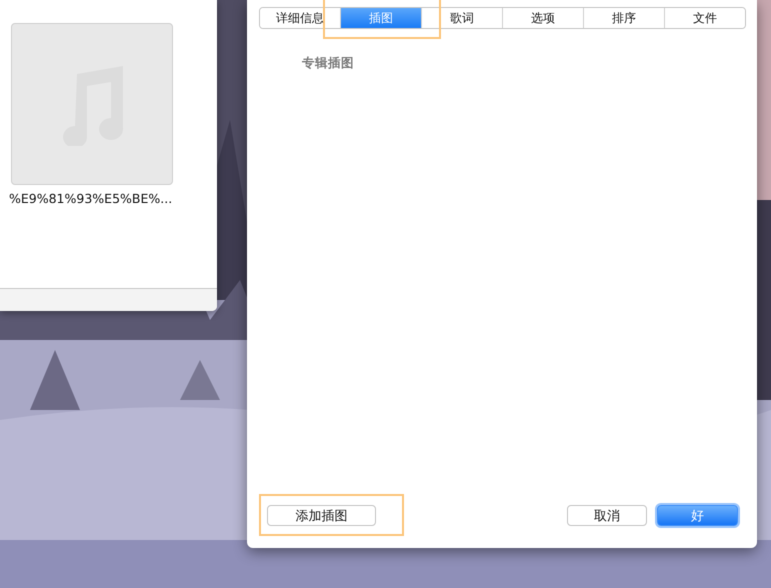 This screenshot has height=588, width=771. I want to click on add-artwork-button: 添加插图, so click(321, 515).